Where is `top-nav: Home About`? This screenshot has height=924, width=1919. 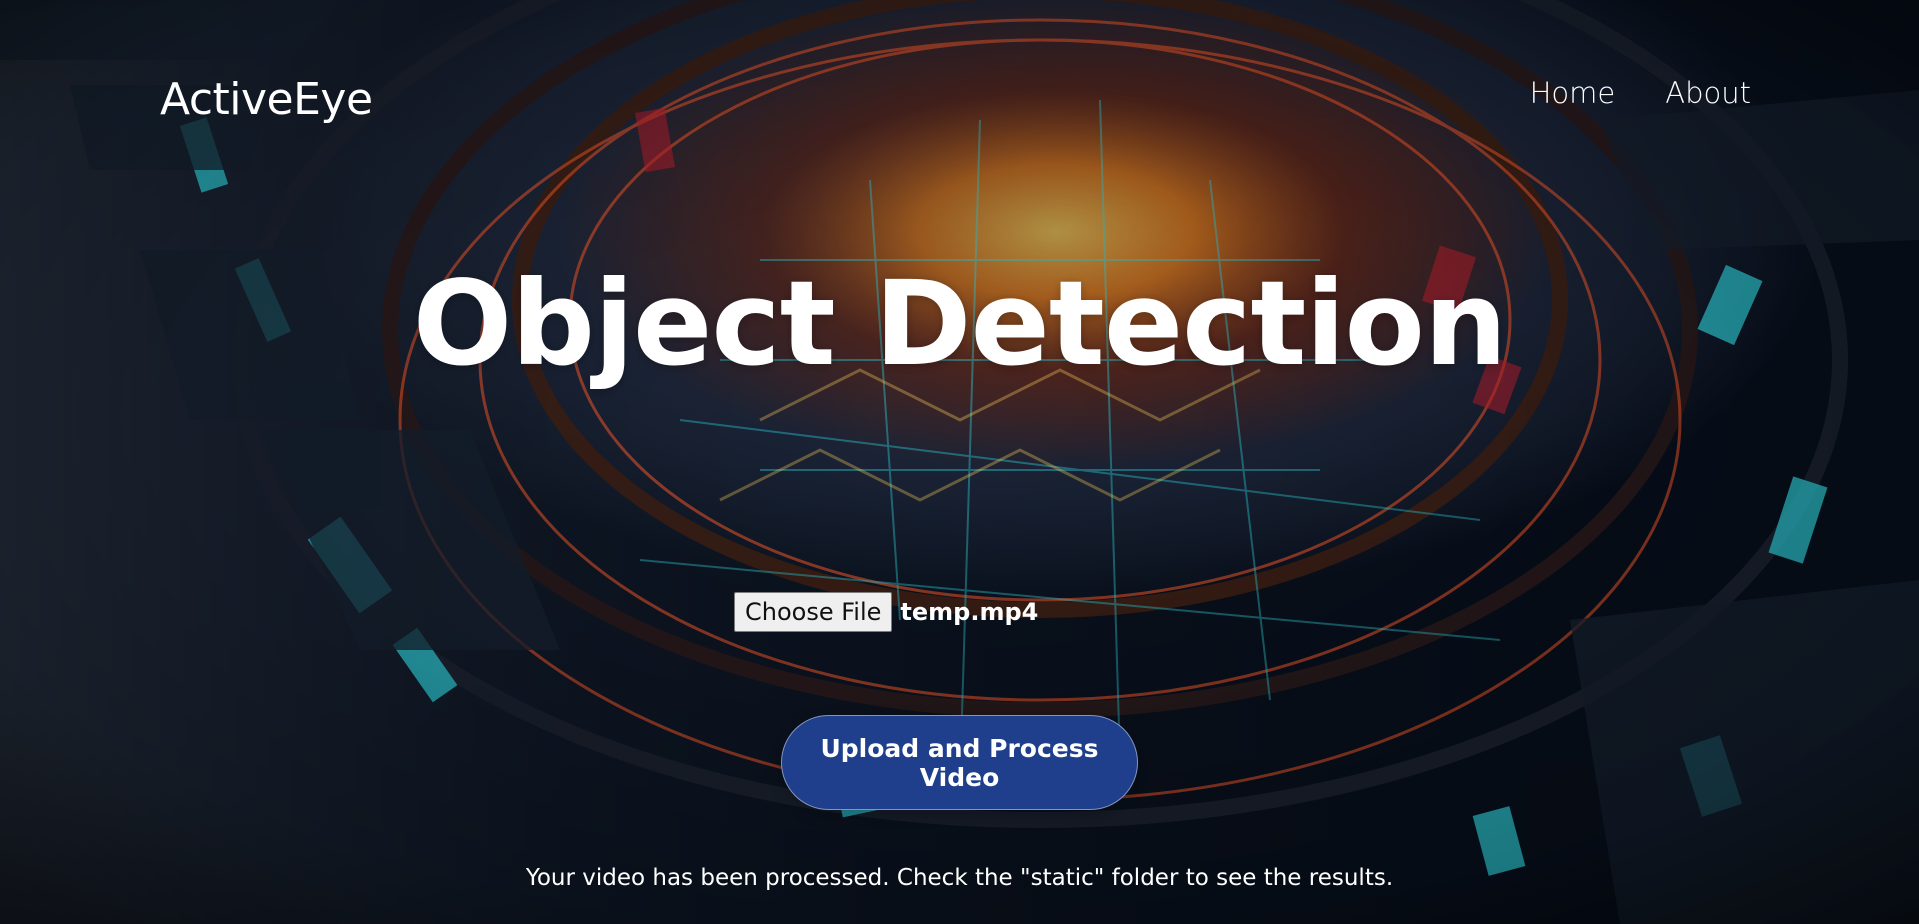 top-nav: Home About is located at coordinates (1640, 93).